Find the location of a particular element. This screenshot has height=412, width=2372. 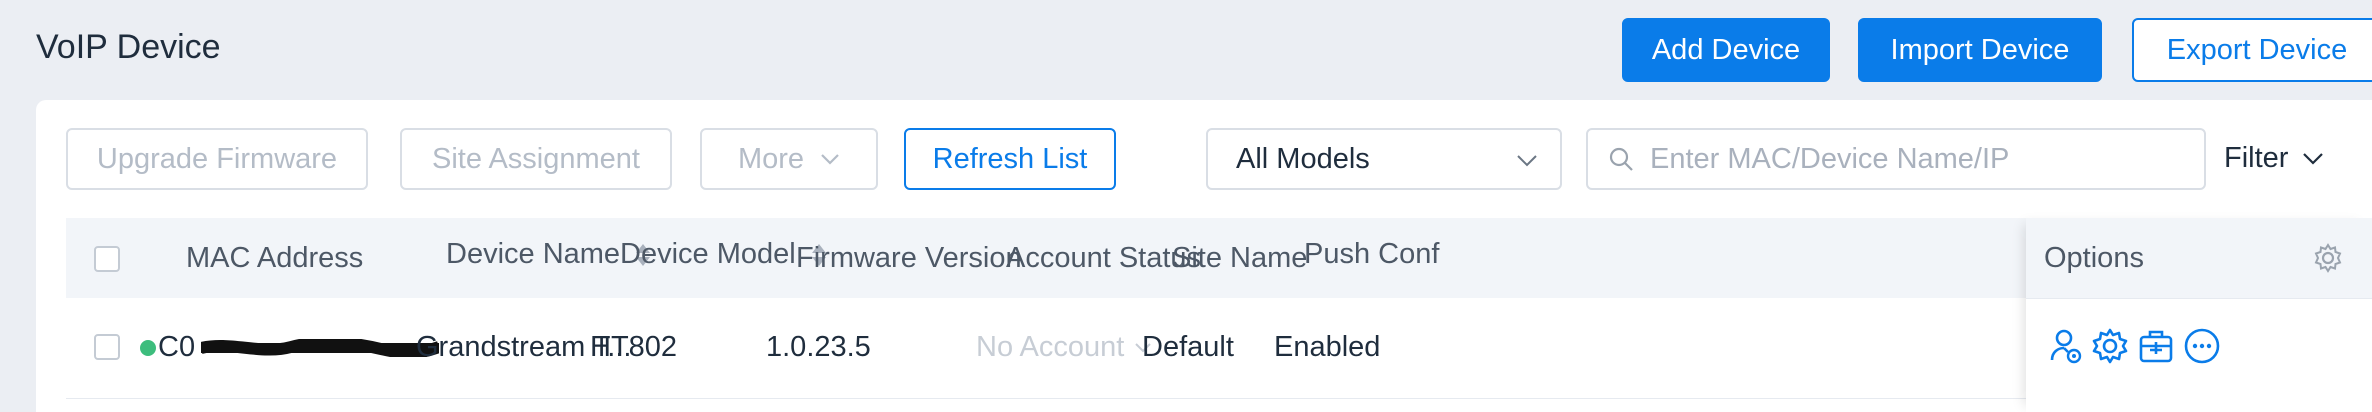

user-settings-icon is located at coordinates (2066, 346).